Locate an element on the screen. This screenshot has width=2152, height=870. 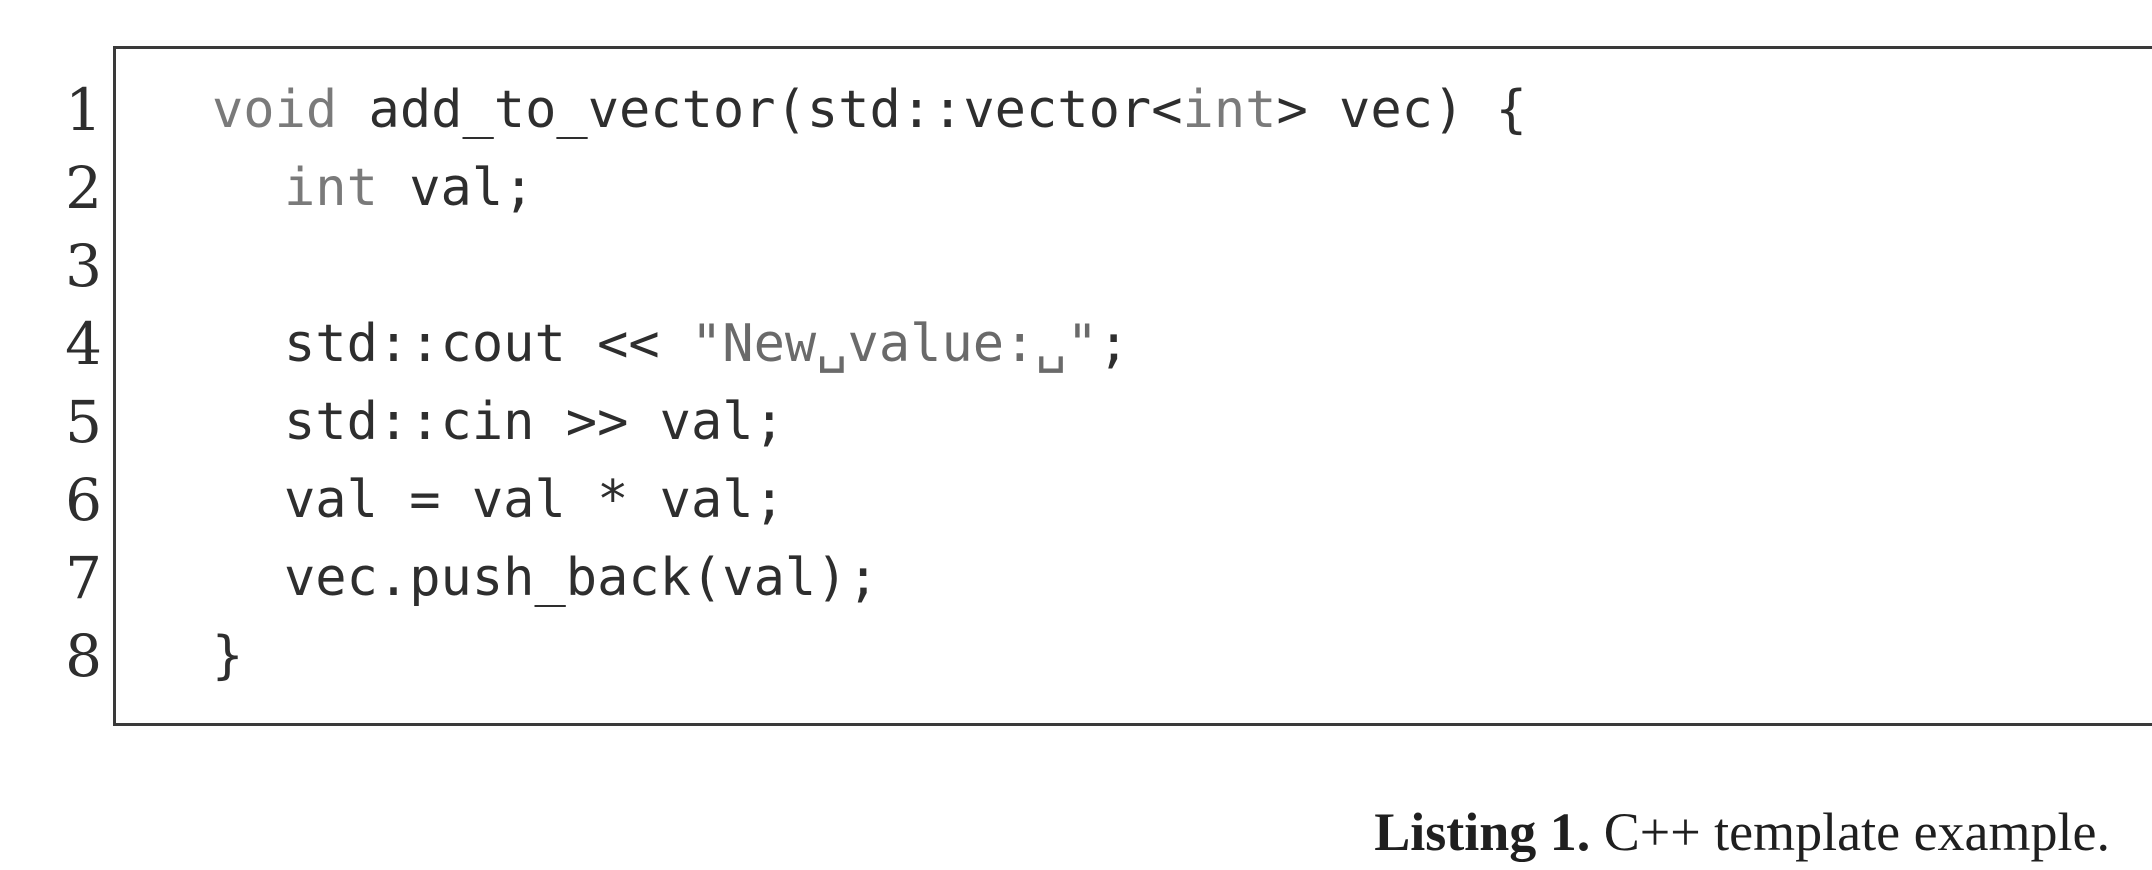
line-number-4: 4 is located at coordinates (83, 344).